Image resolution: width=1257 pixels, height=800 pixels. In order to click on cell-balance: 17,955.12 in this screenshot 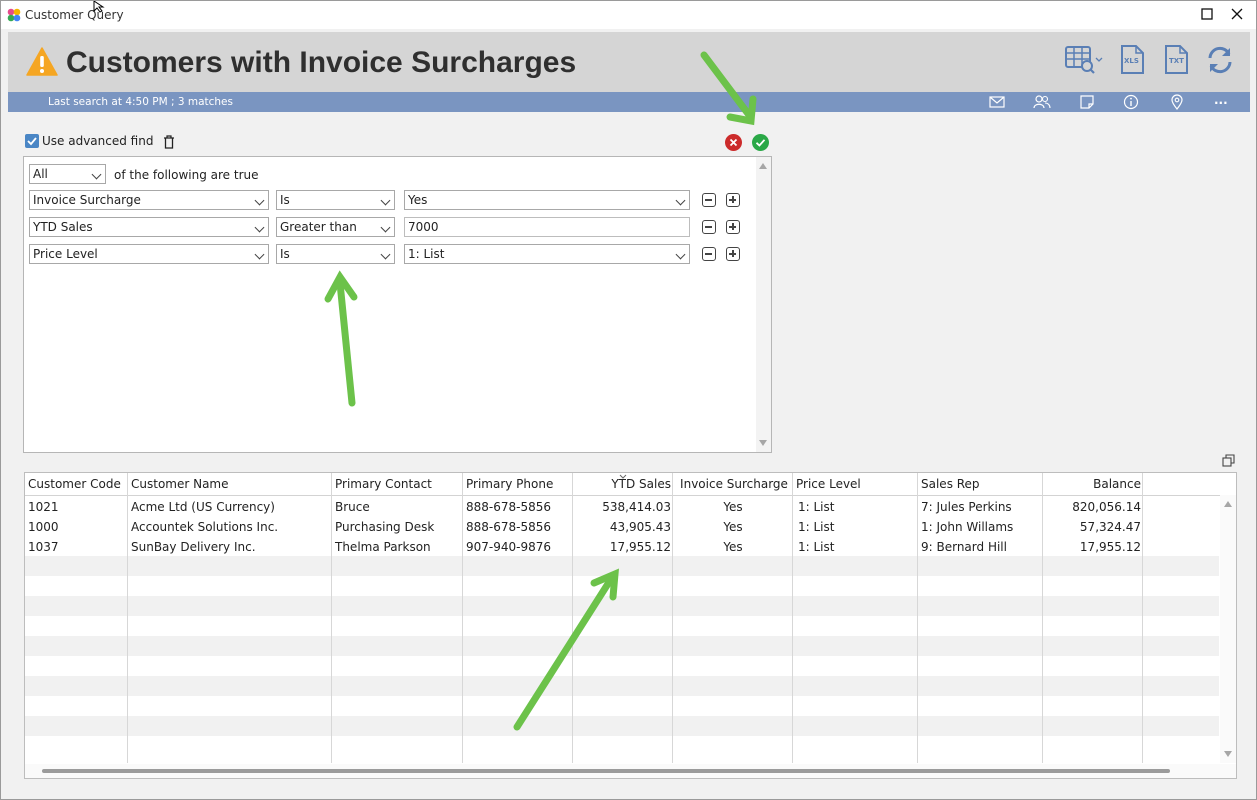, I will do `click(1110, 547)`.